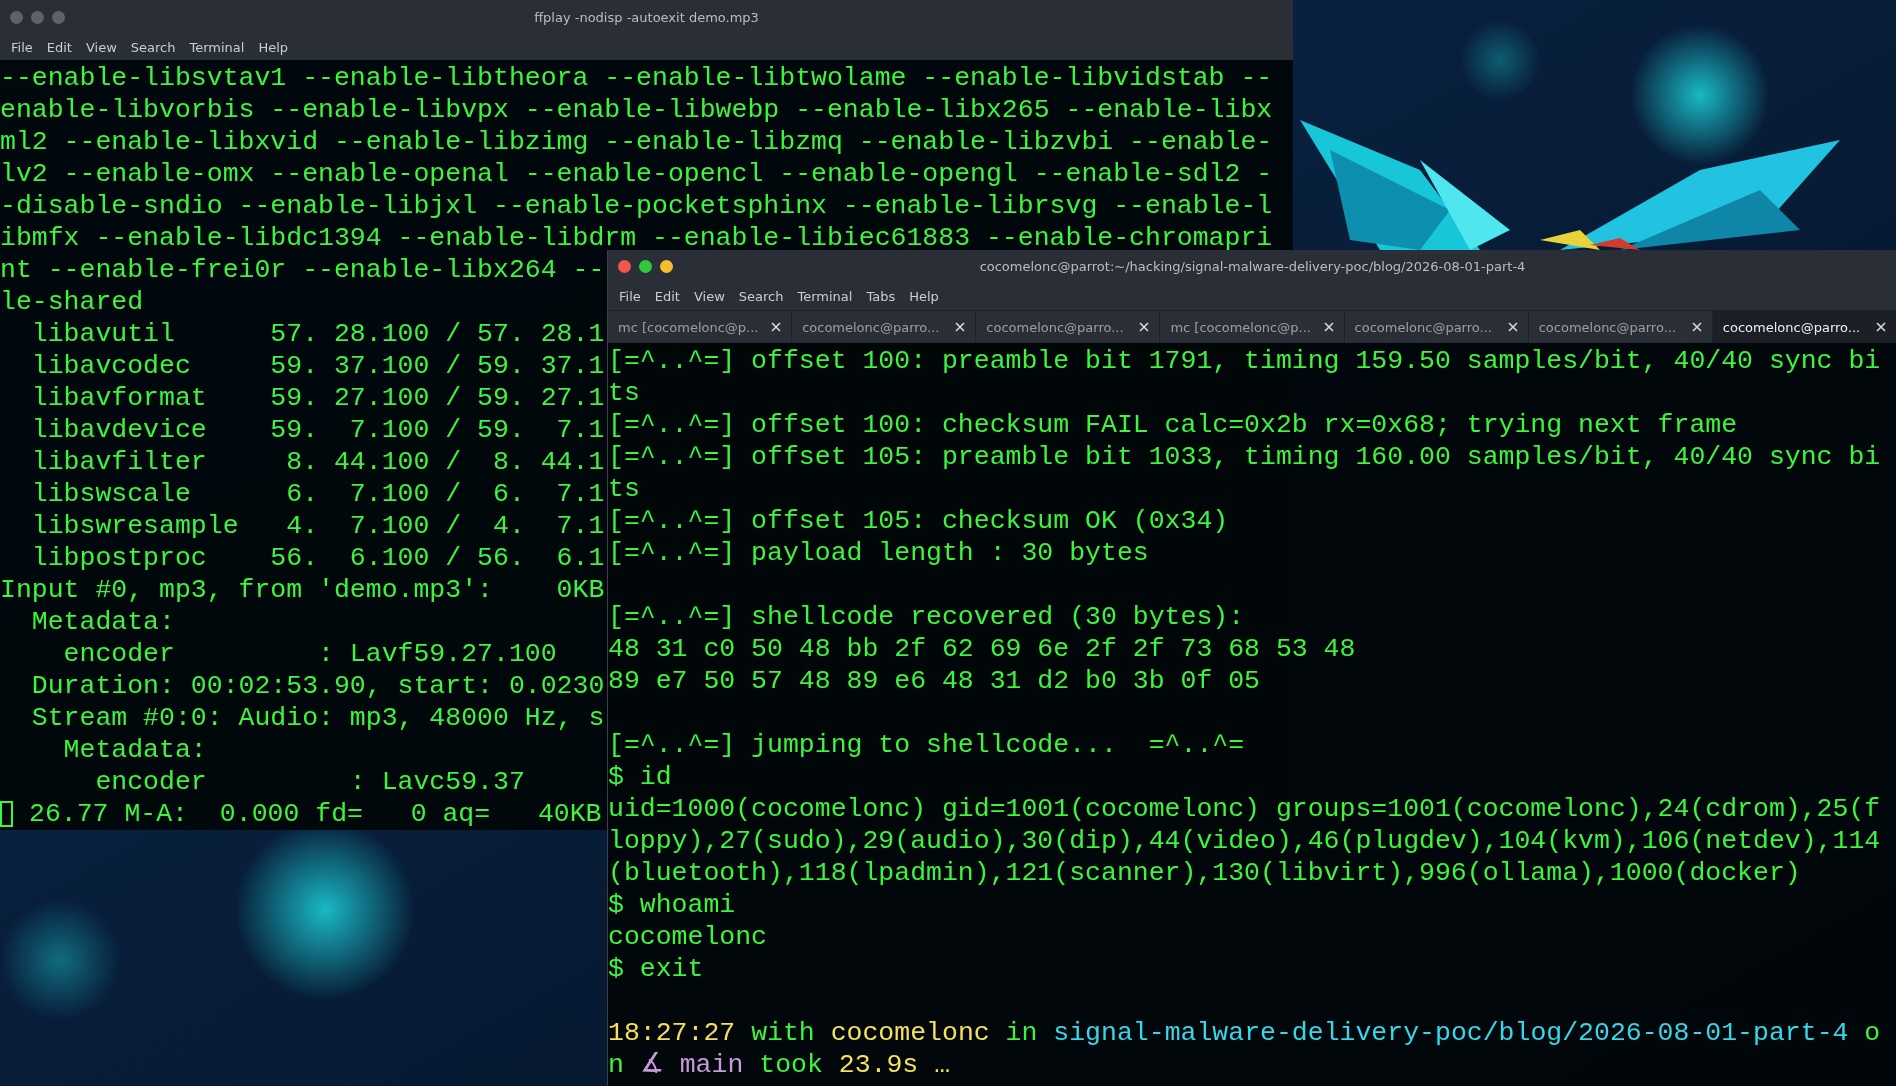 This screenshot has height=1086, width=1896. What do you see at coordinates (645, 266) in the screenshot?
I see `maximize-button` at bounding box center [645, 266].